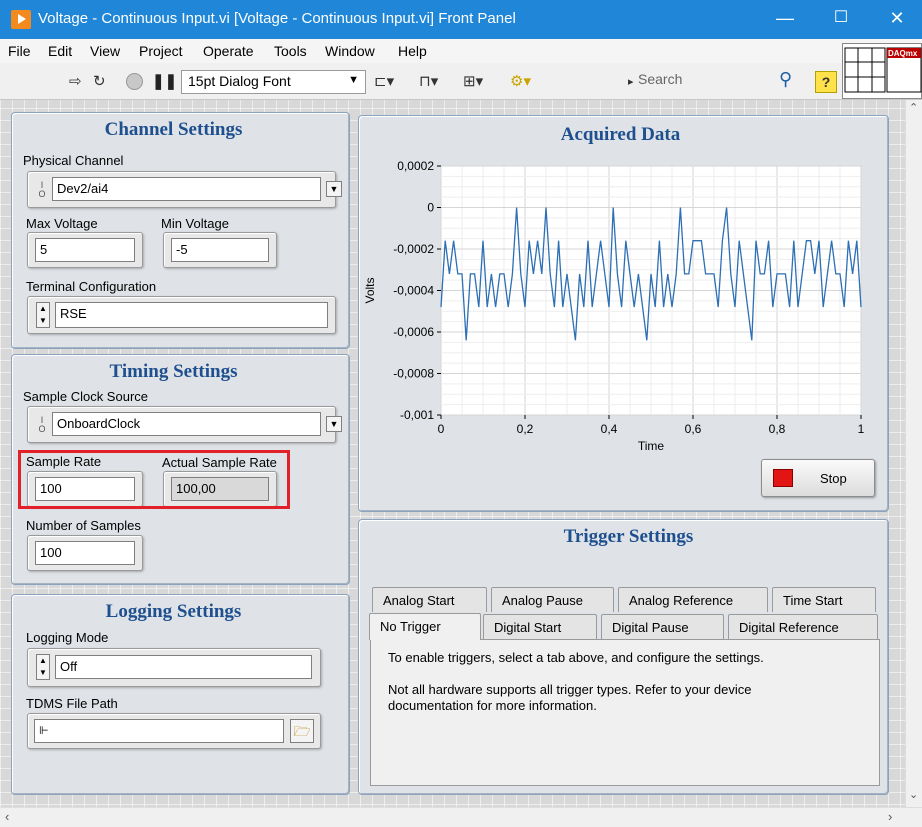 This screenshot has width=922, height=827. What do you see at coordinates (43, 667) in the screenshot?
I see `logging-mode-stepper: ▲ ▼` at bounding box center [43, 667].